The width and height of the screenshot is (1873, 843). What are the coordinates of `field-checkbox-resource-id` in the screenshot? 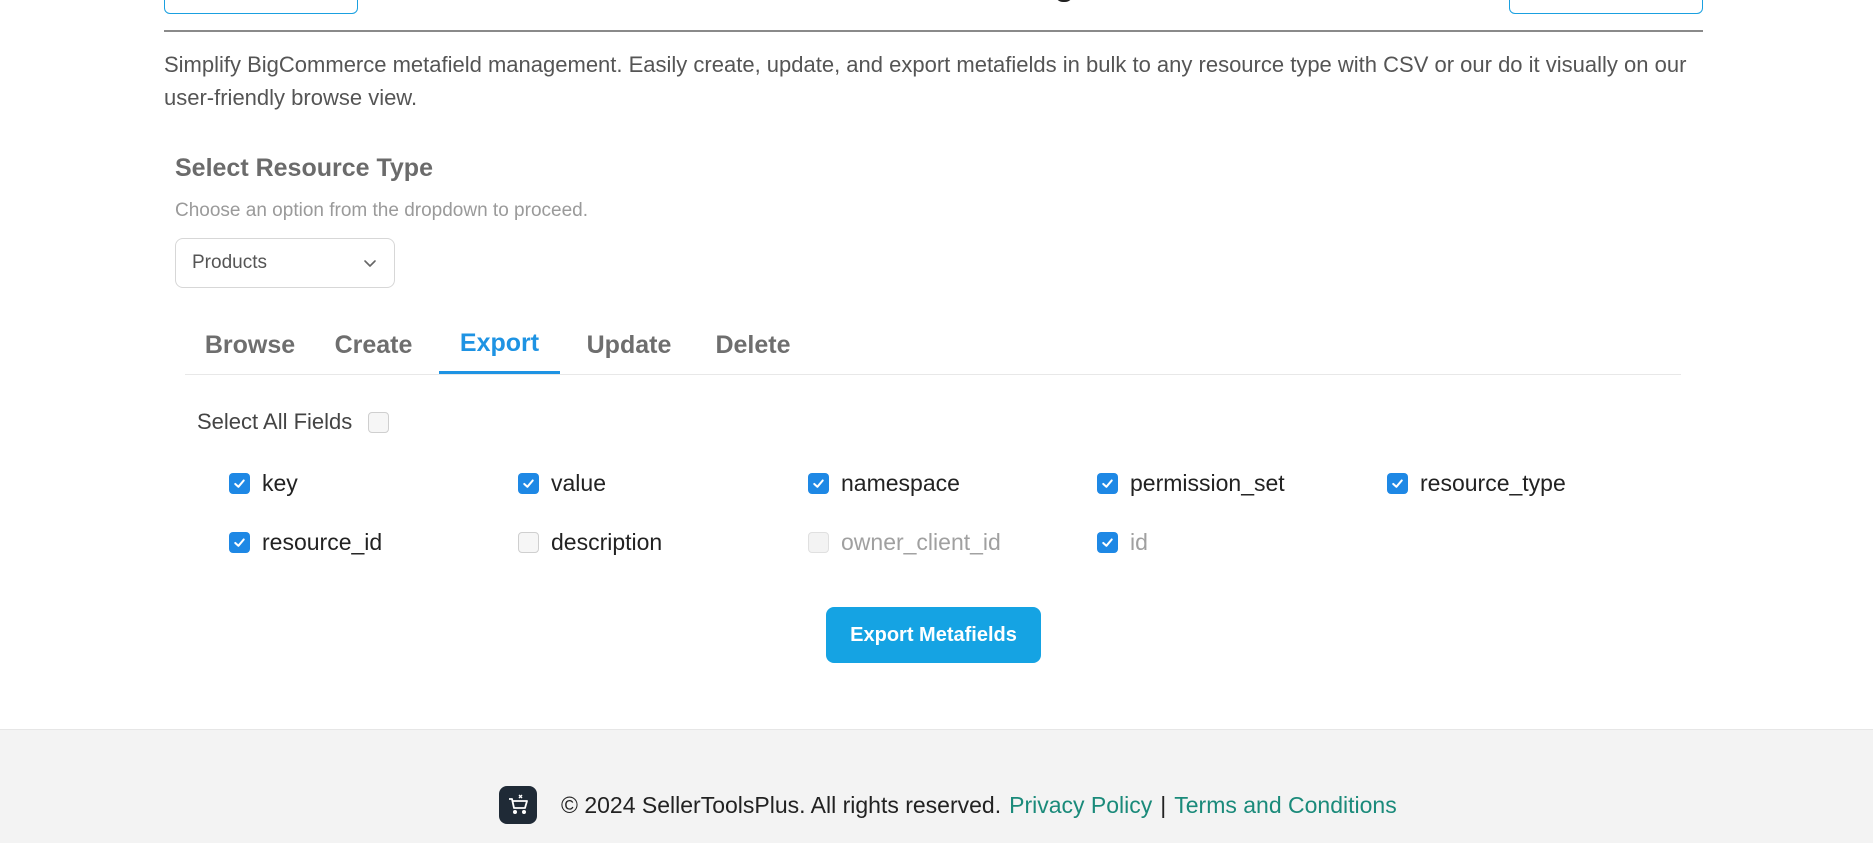 It's located at (239, 542).